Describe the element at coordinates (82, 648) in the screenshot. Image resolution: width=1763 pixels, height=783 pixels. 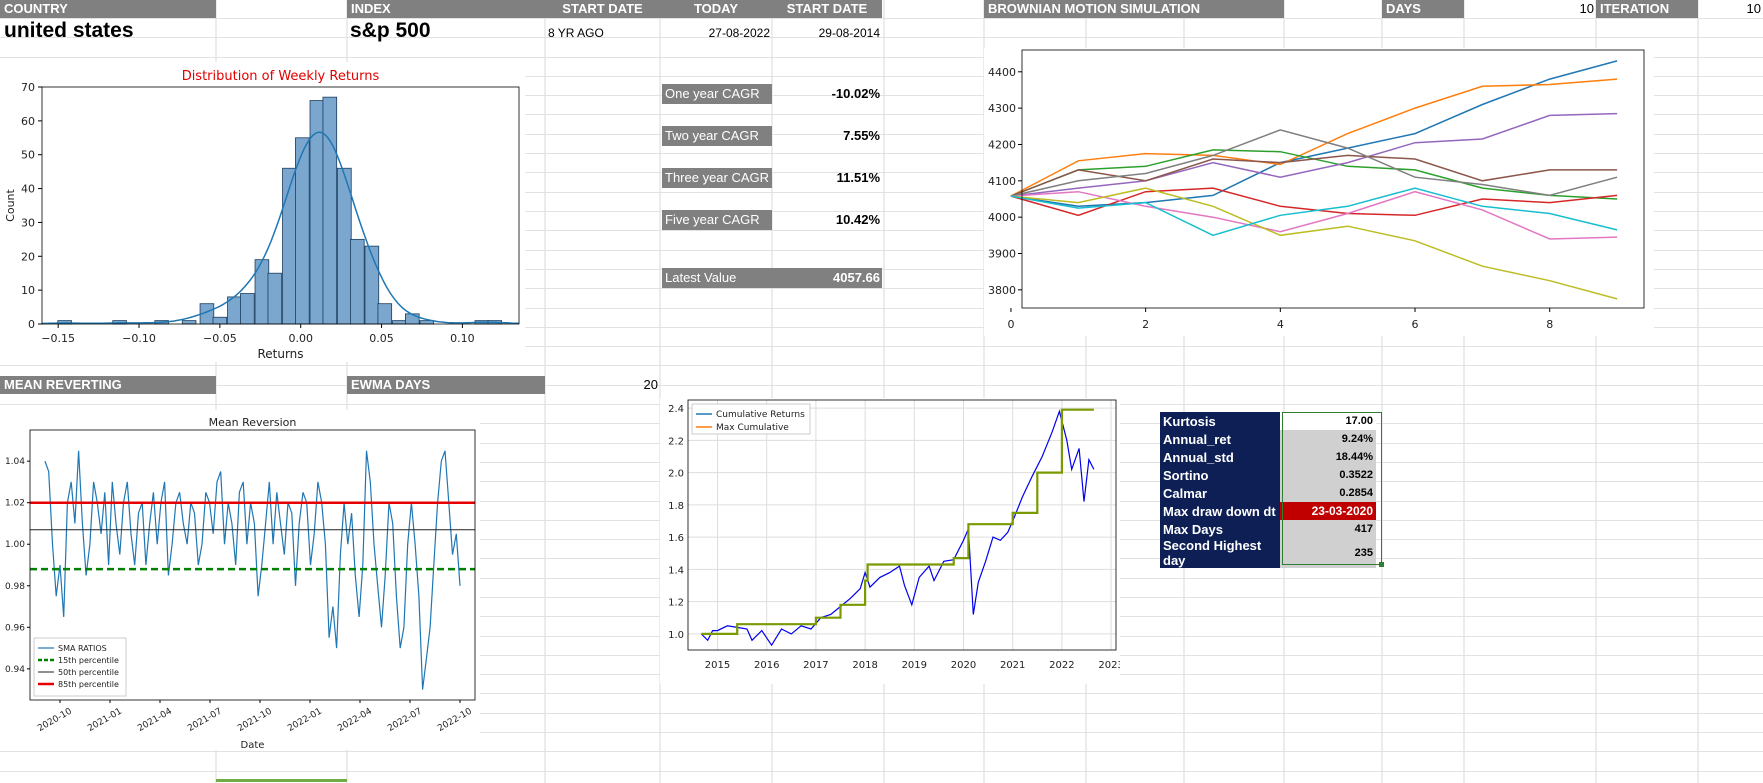
I see `mean-legend-label: SMA RATIOS` at that location.